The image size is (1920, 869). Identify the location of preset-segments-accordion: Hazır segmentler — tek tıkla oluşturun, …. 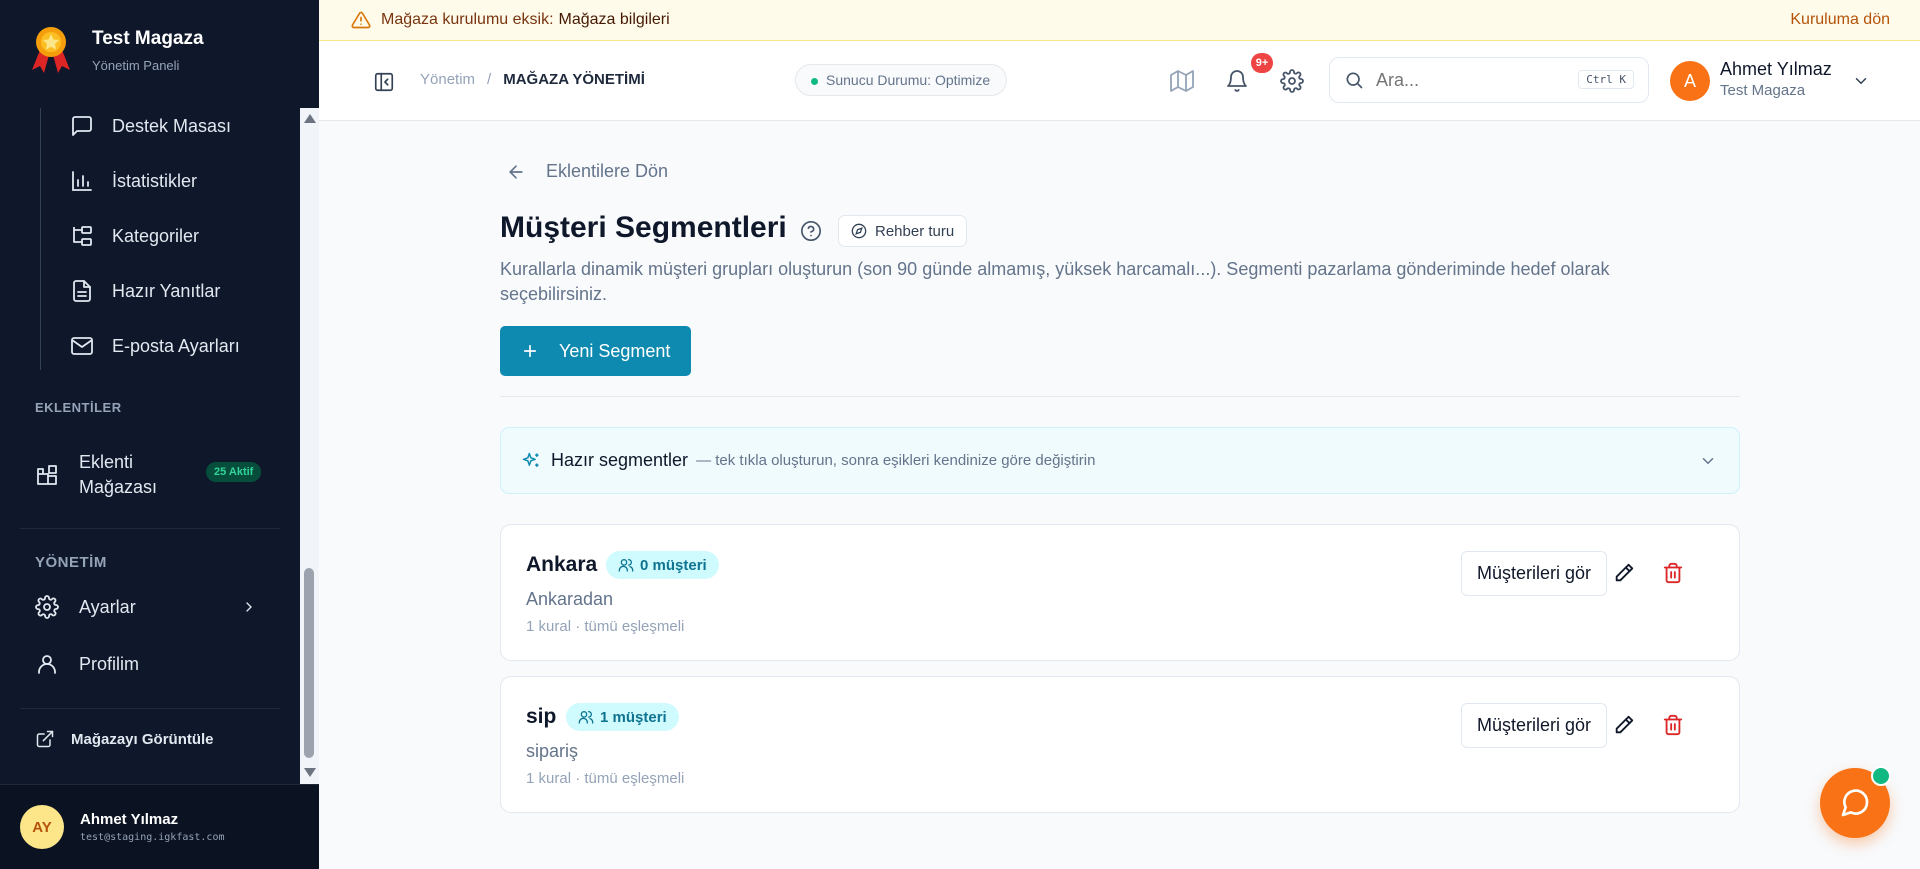
(1120, 460).